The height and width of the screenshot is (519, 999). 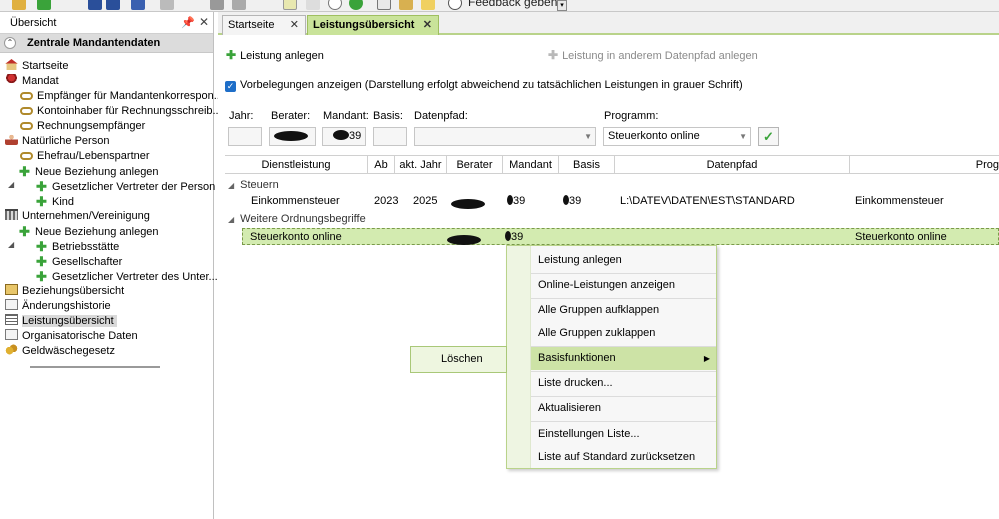 I want to click on nav-item-neue-beziehung-unternehmen: ✚ Neue Beziehung anlegen, so click(x=88, y=231).